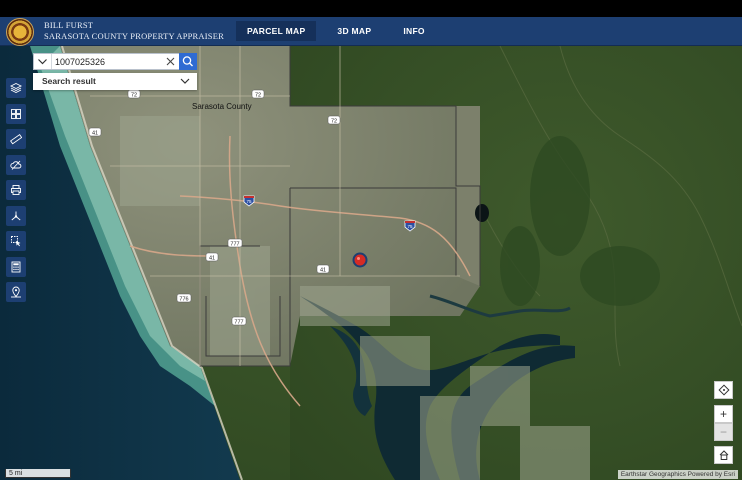 The width and height of the screenshot is (742, 480). I want to click on weather-layer-button, so click(16, 164).